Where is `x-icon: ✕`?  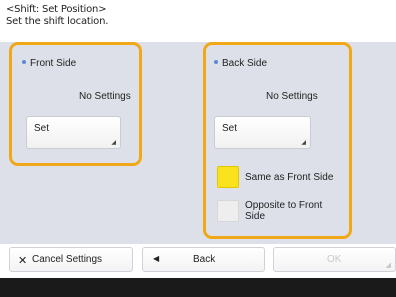 x-icon: ✕ is located at coordinates (23, 261).